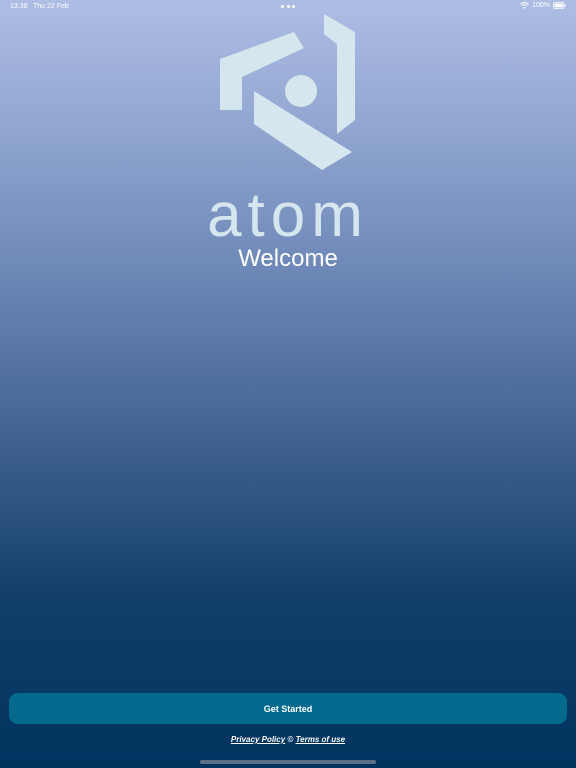 The width and height of the screenshot is (576, 768). Describe the element at coordinates (258, 739) in the screenshot. I see `privacy-policy-link: Privacy Policy` at that location.